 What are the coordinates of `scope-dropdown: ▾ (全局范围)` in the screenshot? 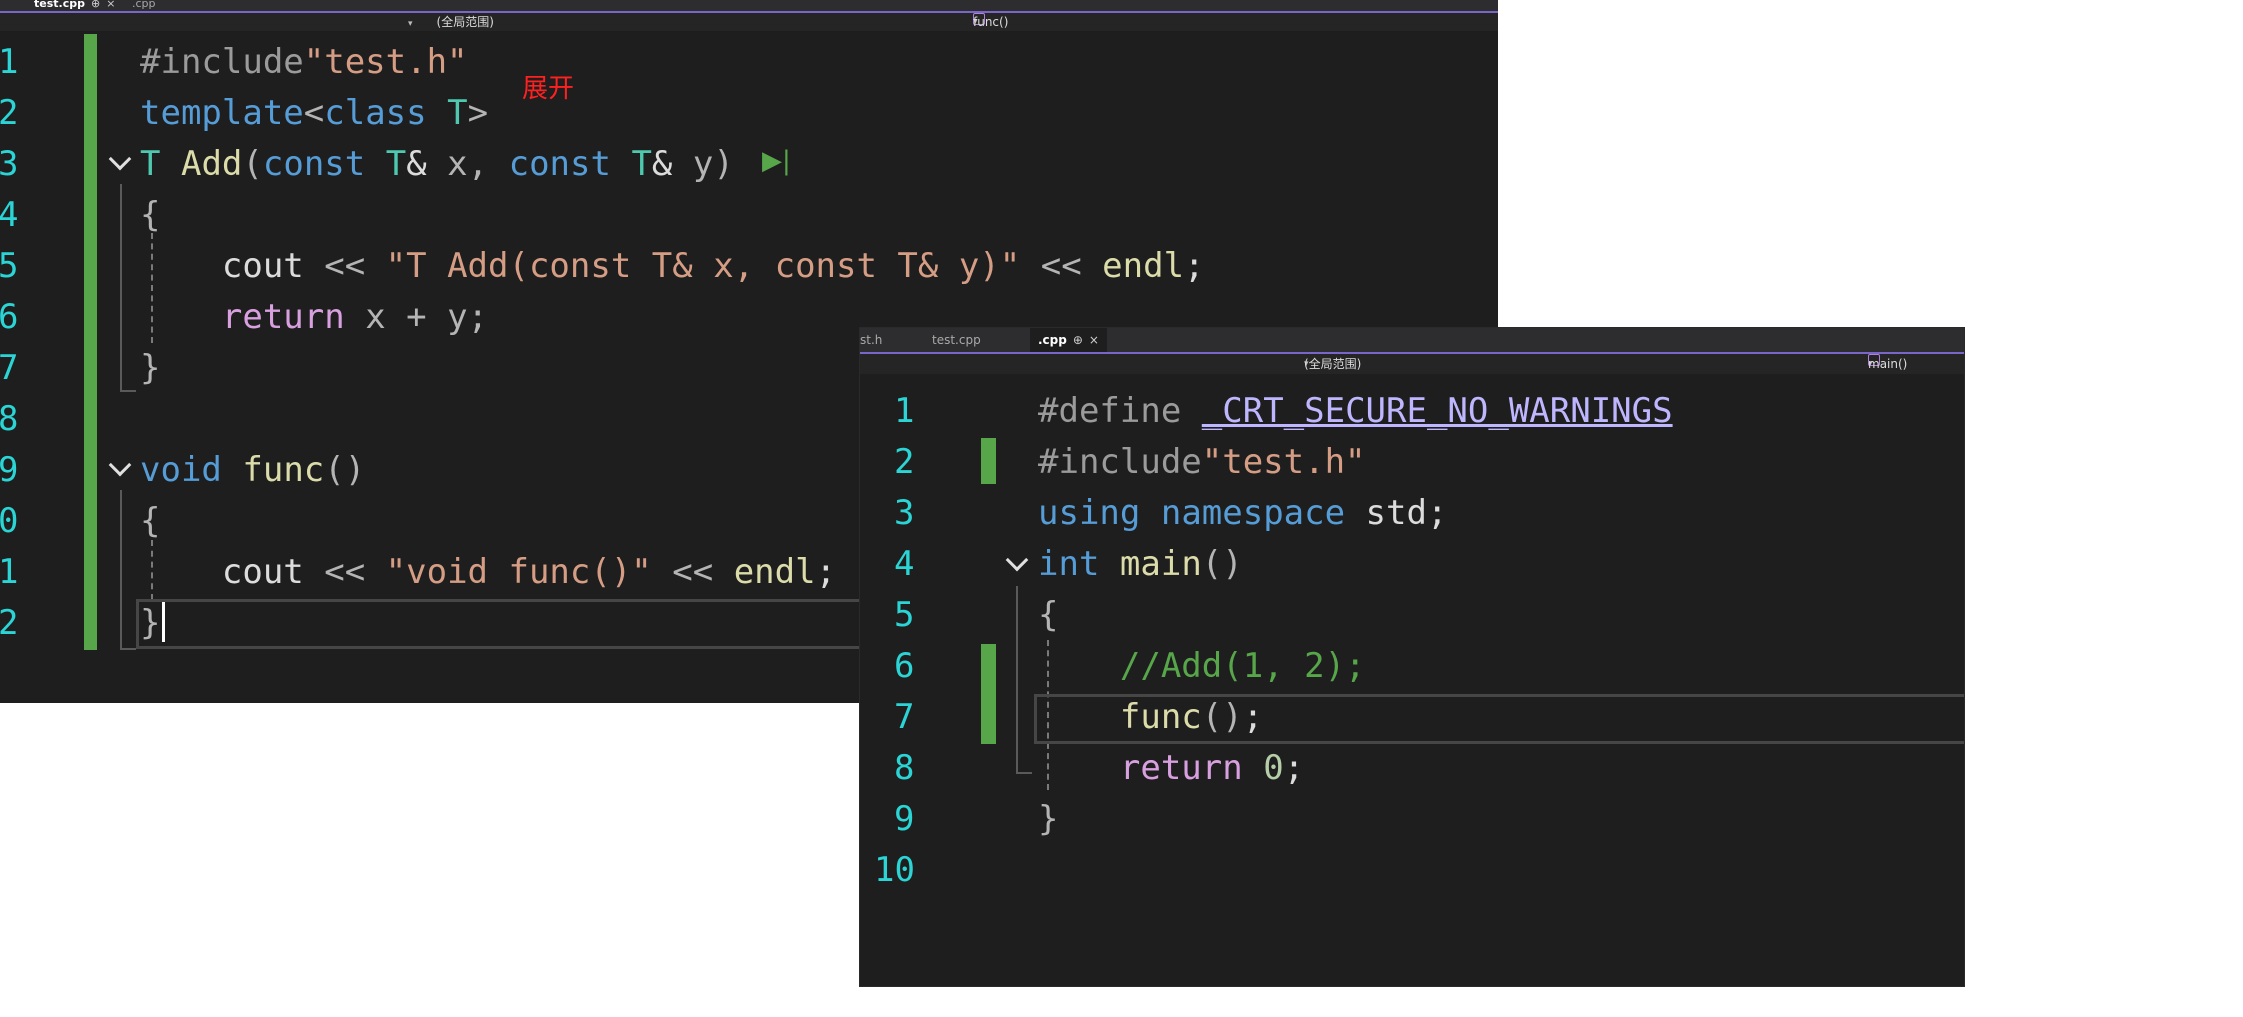 It's located at (451, 23).